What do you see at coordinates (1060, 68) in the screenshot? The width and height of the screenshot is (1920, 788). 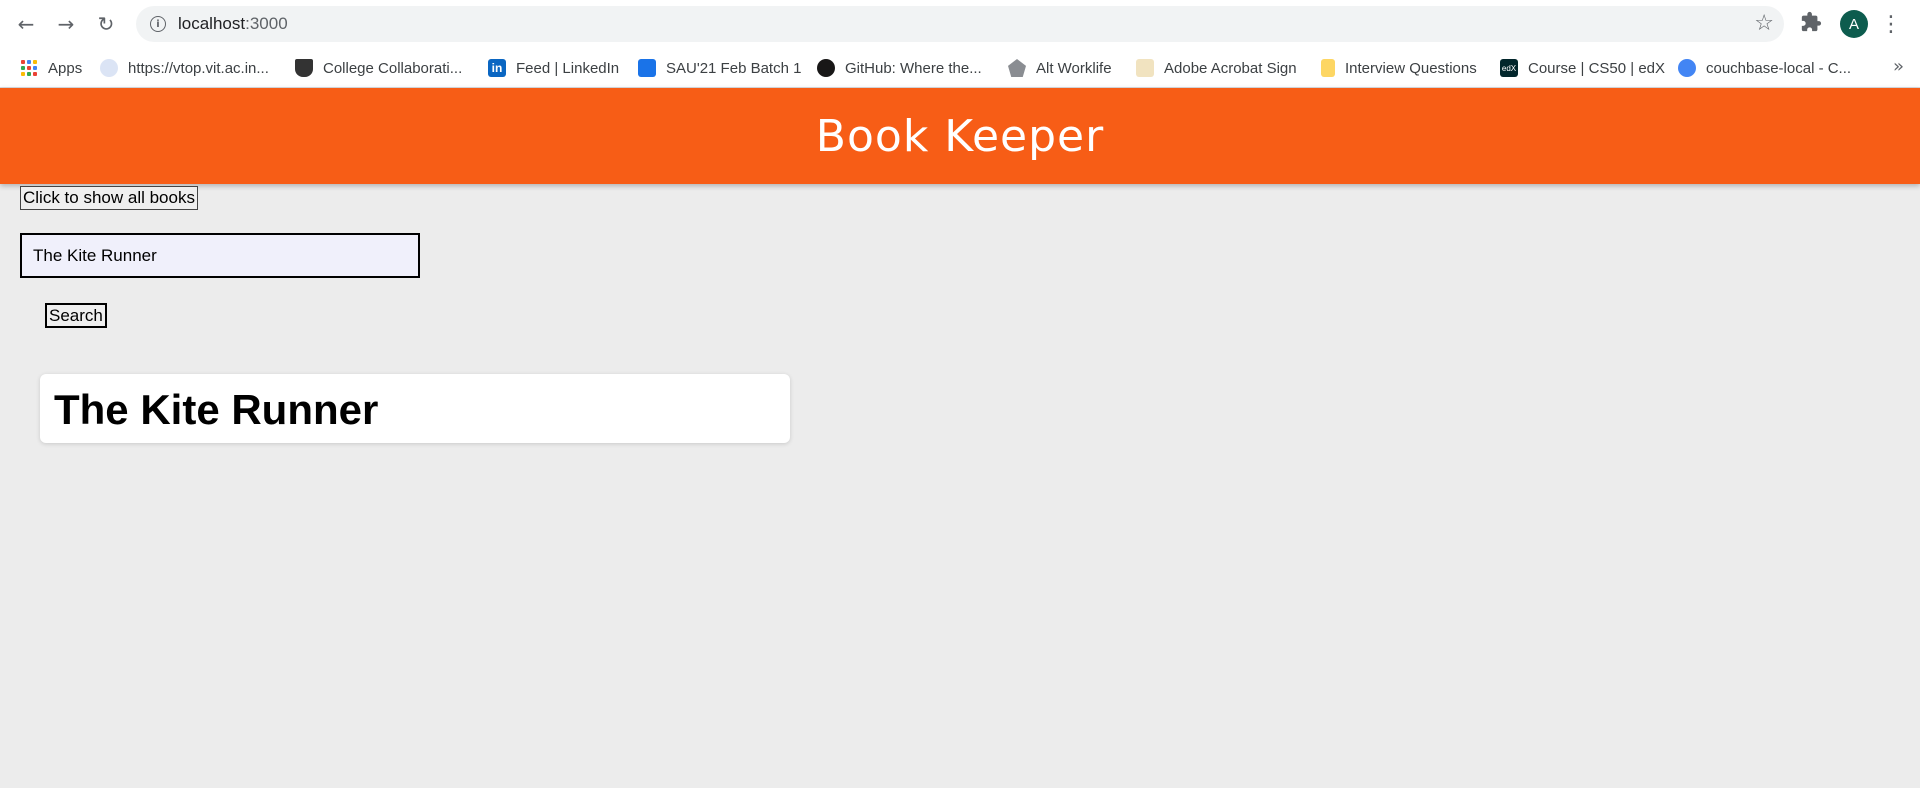 I see `bookmark-altworklife: Alt Worklife` at bounding box center [1060, 68].